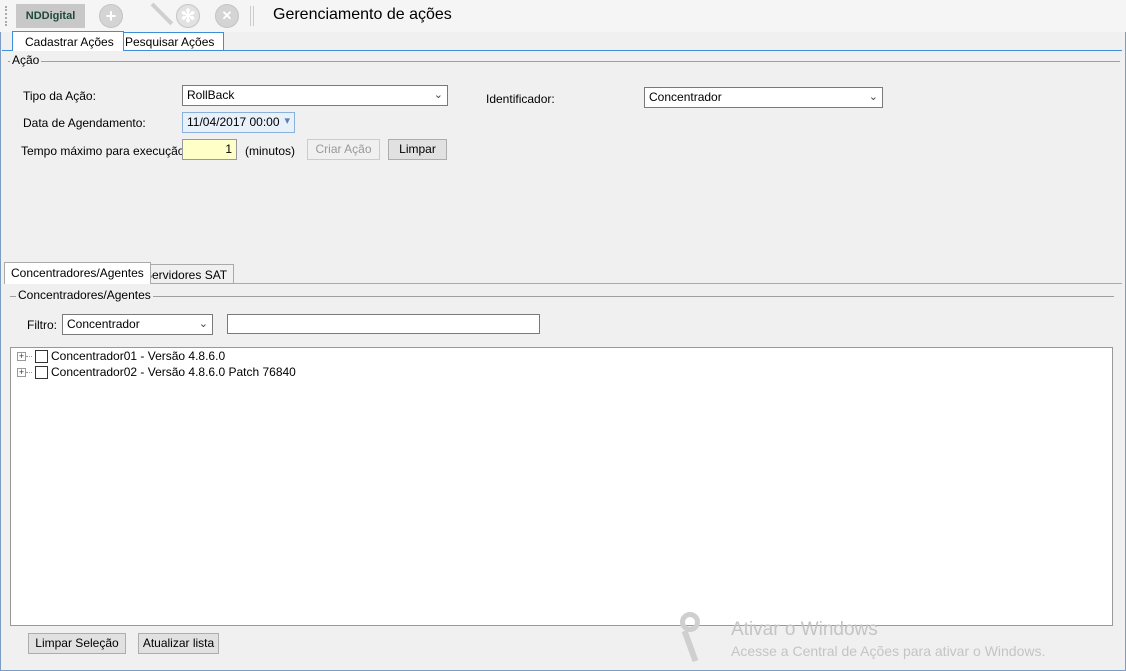 The height and width of the screenshot is (671, 1126). Describe the element at coordinates (59, 96) in the screenshot. I see `tipo-label: Tipo da Ação:` at that location.